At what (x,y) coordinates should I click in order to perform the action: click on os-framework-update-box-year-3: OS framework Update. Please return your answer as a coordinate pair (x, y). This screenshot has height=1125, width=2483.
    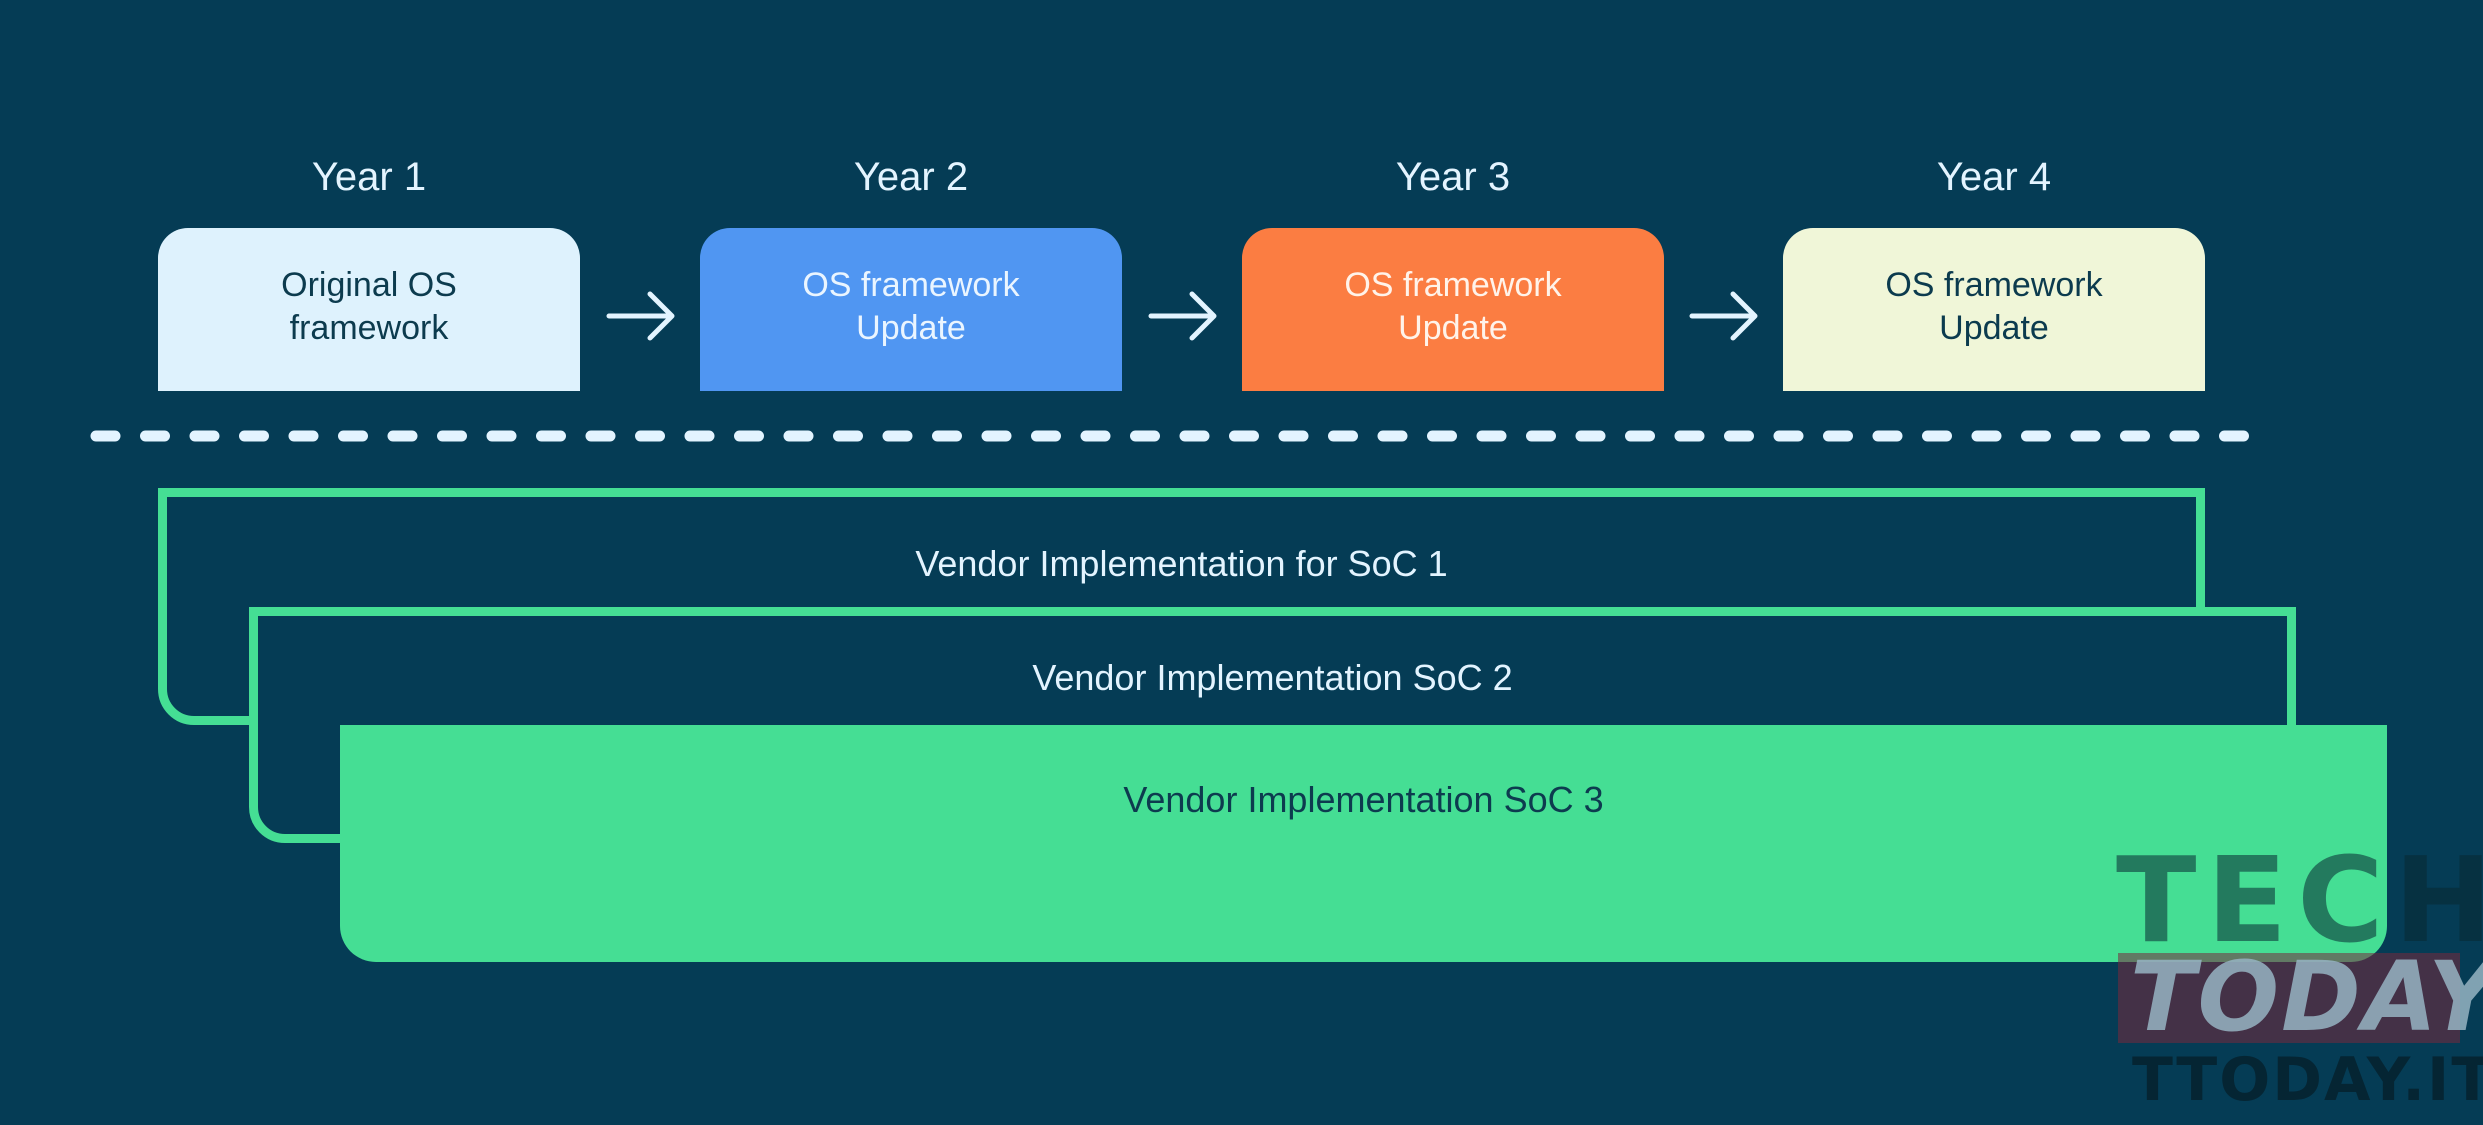
    Looking at the image, I should click on (1453, 309).